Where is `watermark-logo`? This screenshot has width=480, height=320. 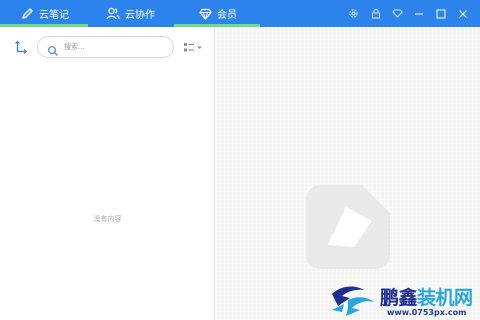 watermark-logo is located at coordinates (354, 301).